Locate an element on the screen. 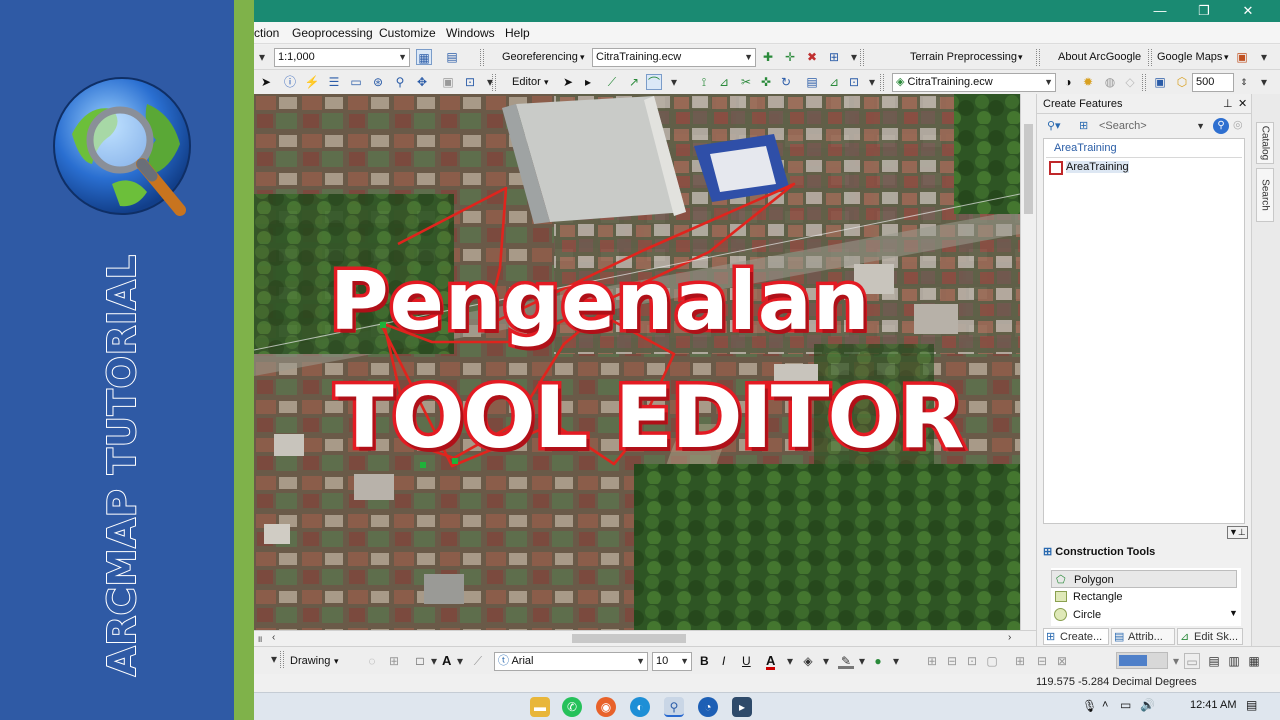  search-options-icon: ◎ is located at coordinates (1238, 124).